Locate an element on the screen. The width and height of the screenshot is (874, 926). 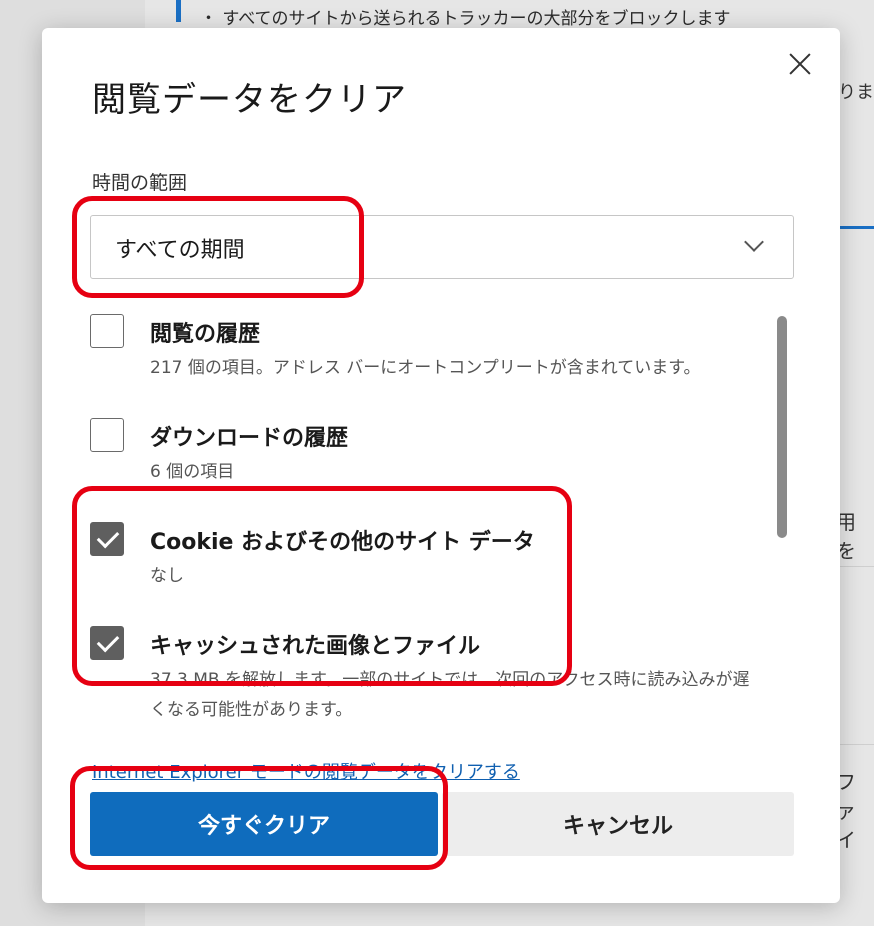
clear-now-button: 今すぐクリア is located at coordinates (264, 824).